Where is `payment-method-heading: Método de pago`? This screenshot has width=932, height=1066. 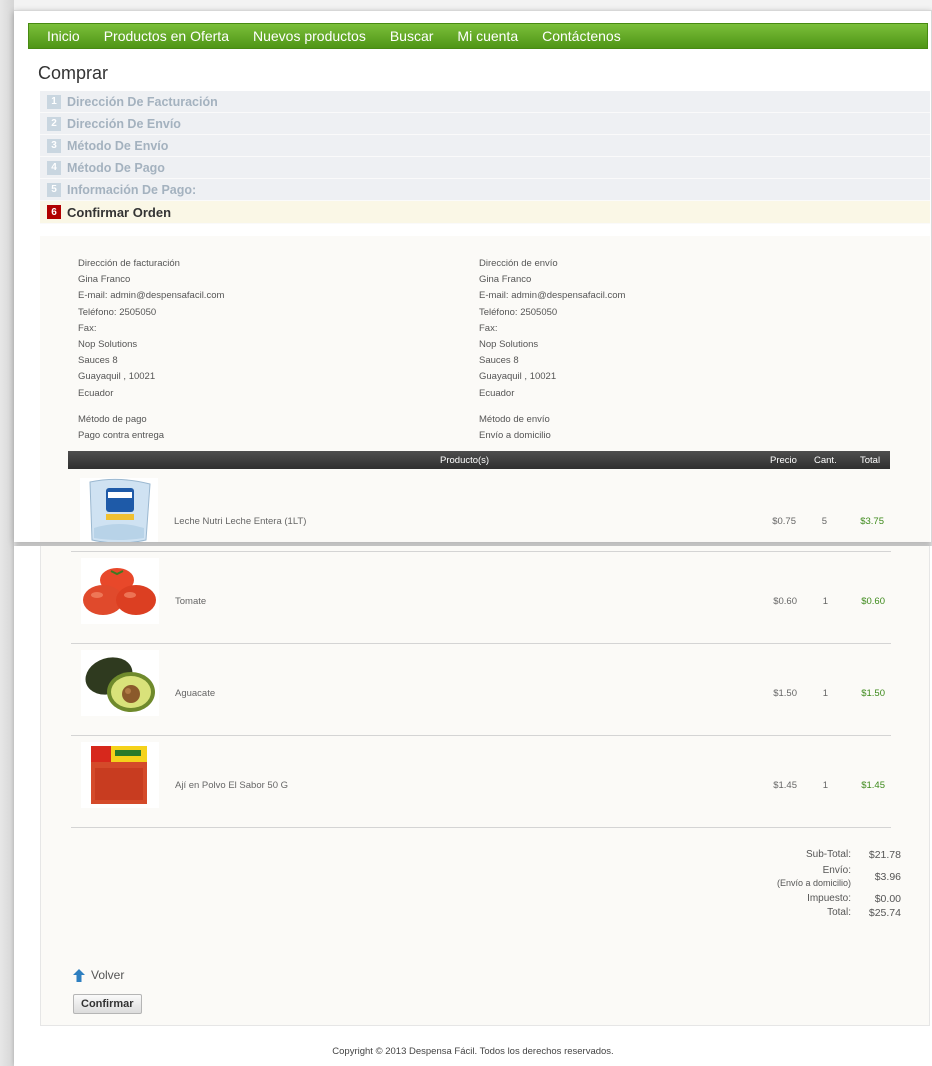
payment-method-heading: Método de pago is located at coordinates (112, 419).